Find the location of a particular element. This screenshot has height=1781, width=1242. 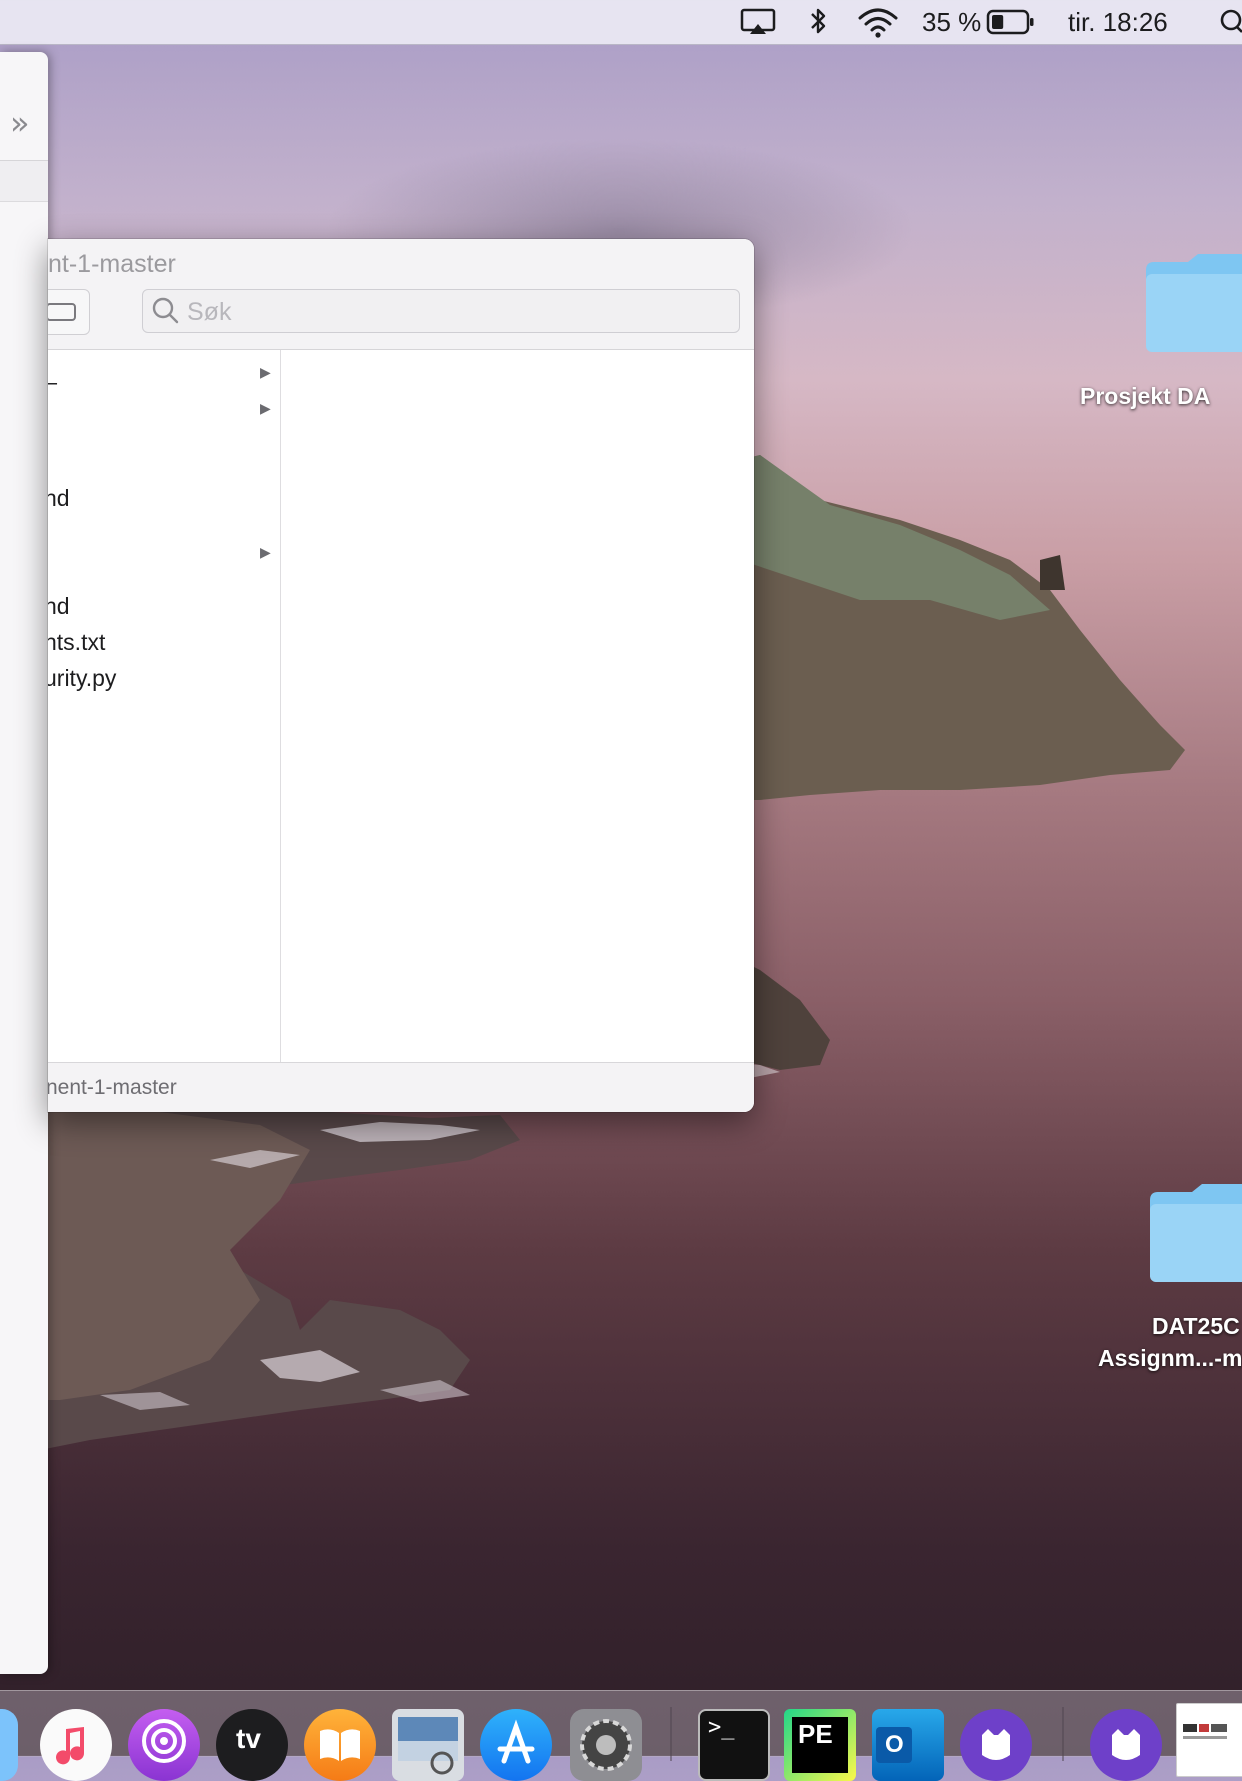

apple-tv-label: tv is located at coordinates (248, 1738).